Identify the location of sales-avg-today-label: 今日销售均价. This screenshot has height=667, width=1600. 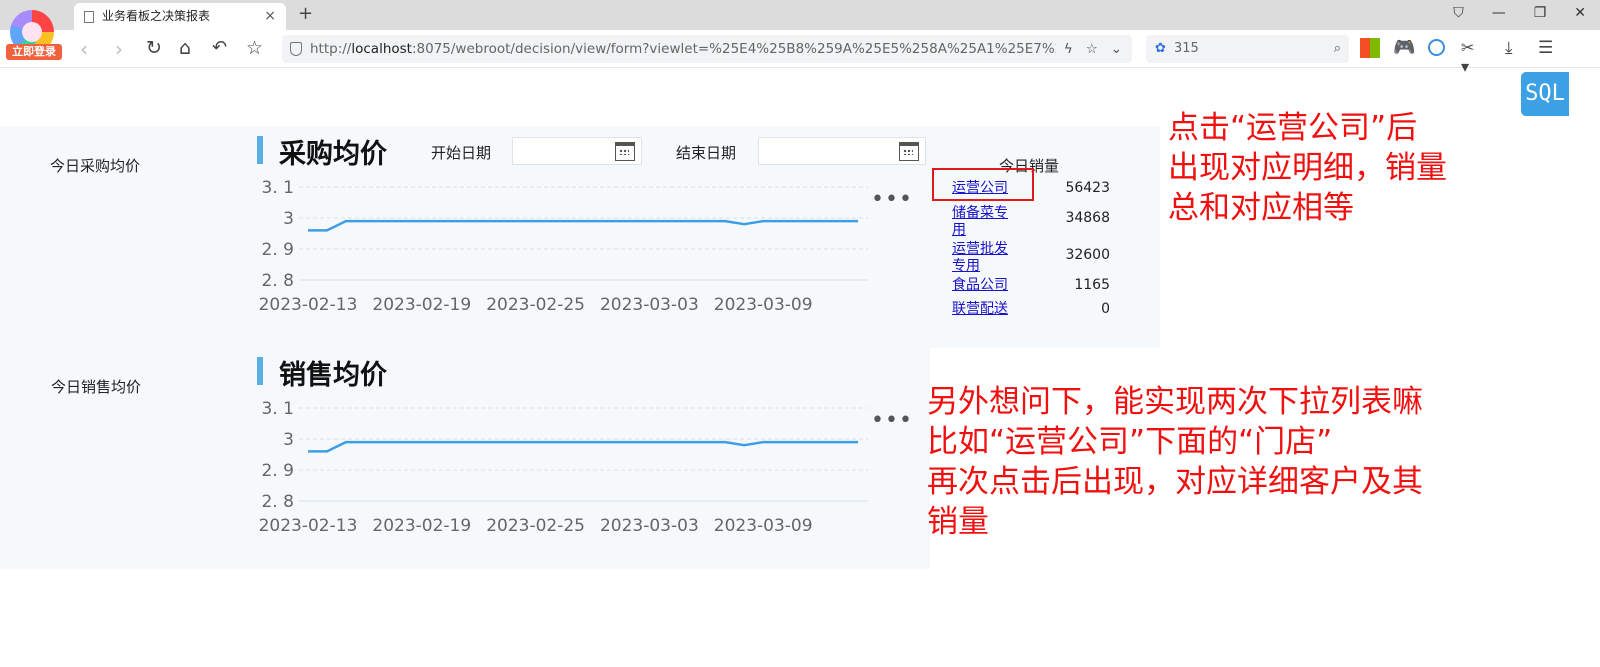
(96, 387).